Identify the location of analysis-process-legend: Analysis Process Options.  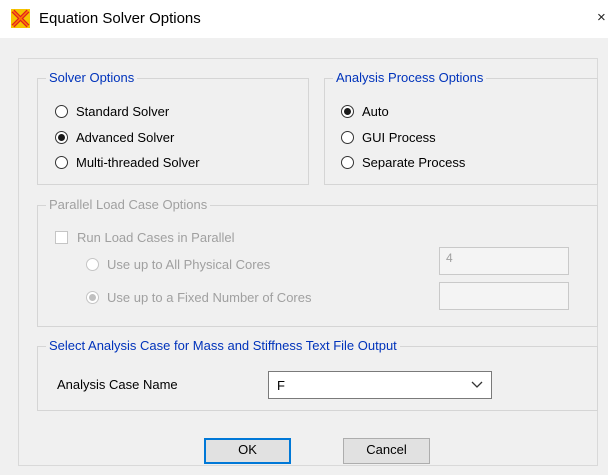
(410, 78).